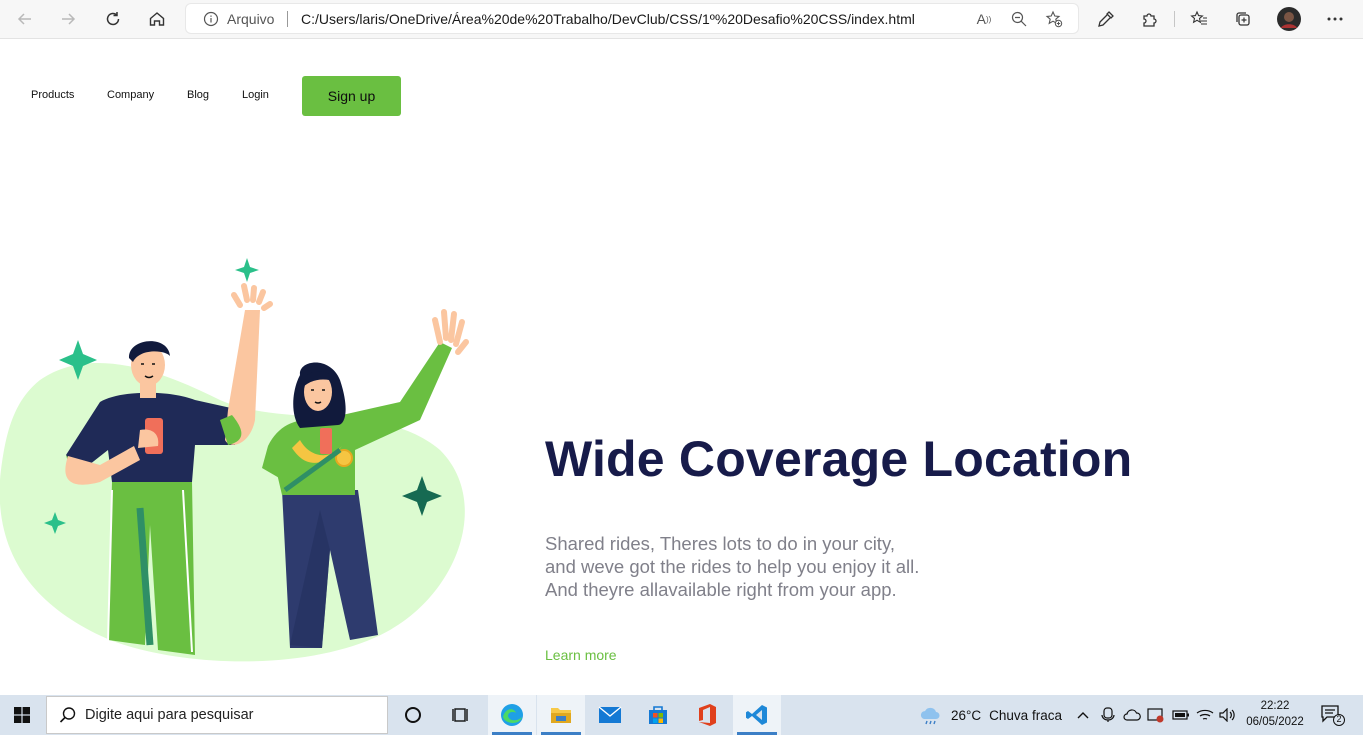 This screenshot has width=1363, height=735. I want to click on address-prefix: Arquivo, so click(251, 19).